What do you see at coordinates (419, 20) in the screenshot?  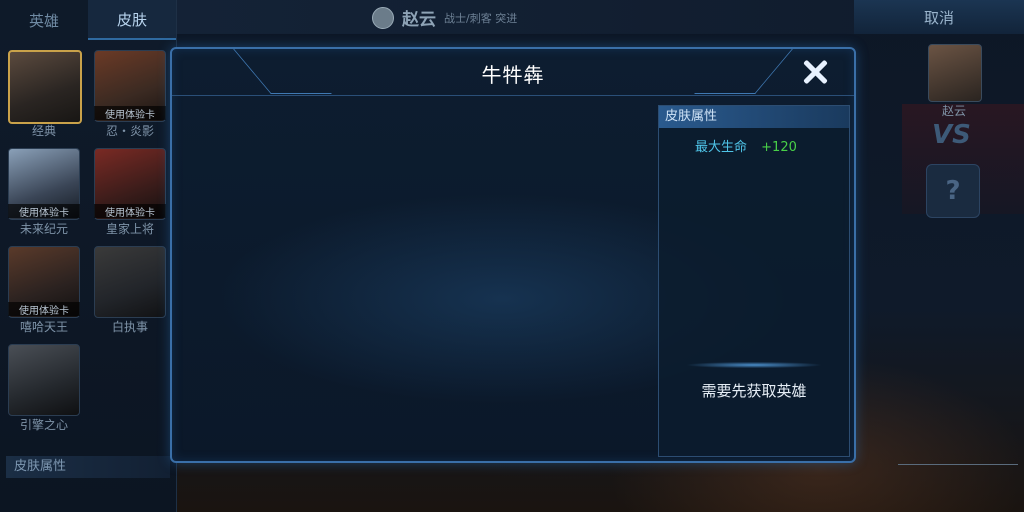 I see `hero-name: 赵云` at bounding box center [419, 20].